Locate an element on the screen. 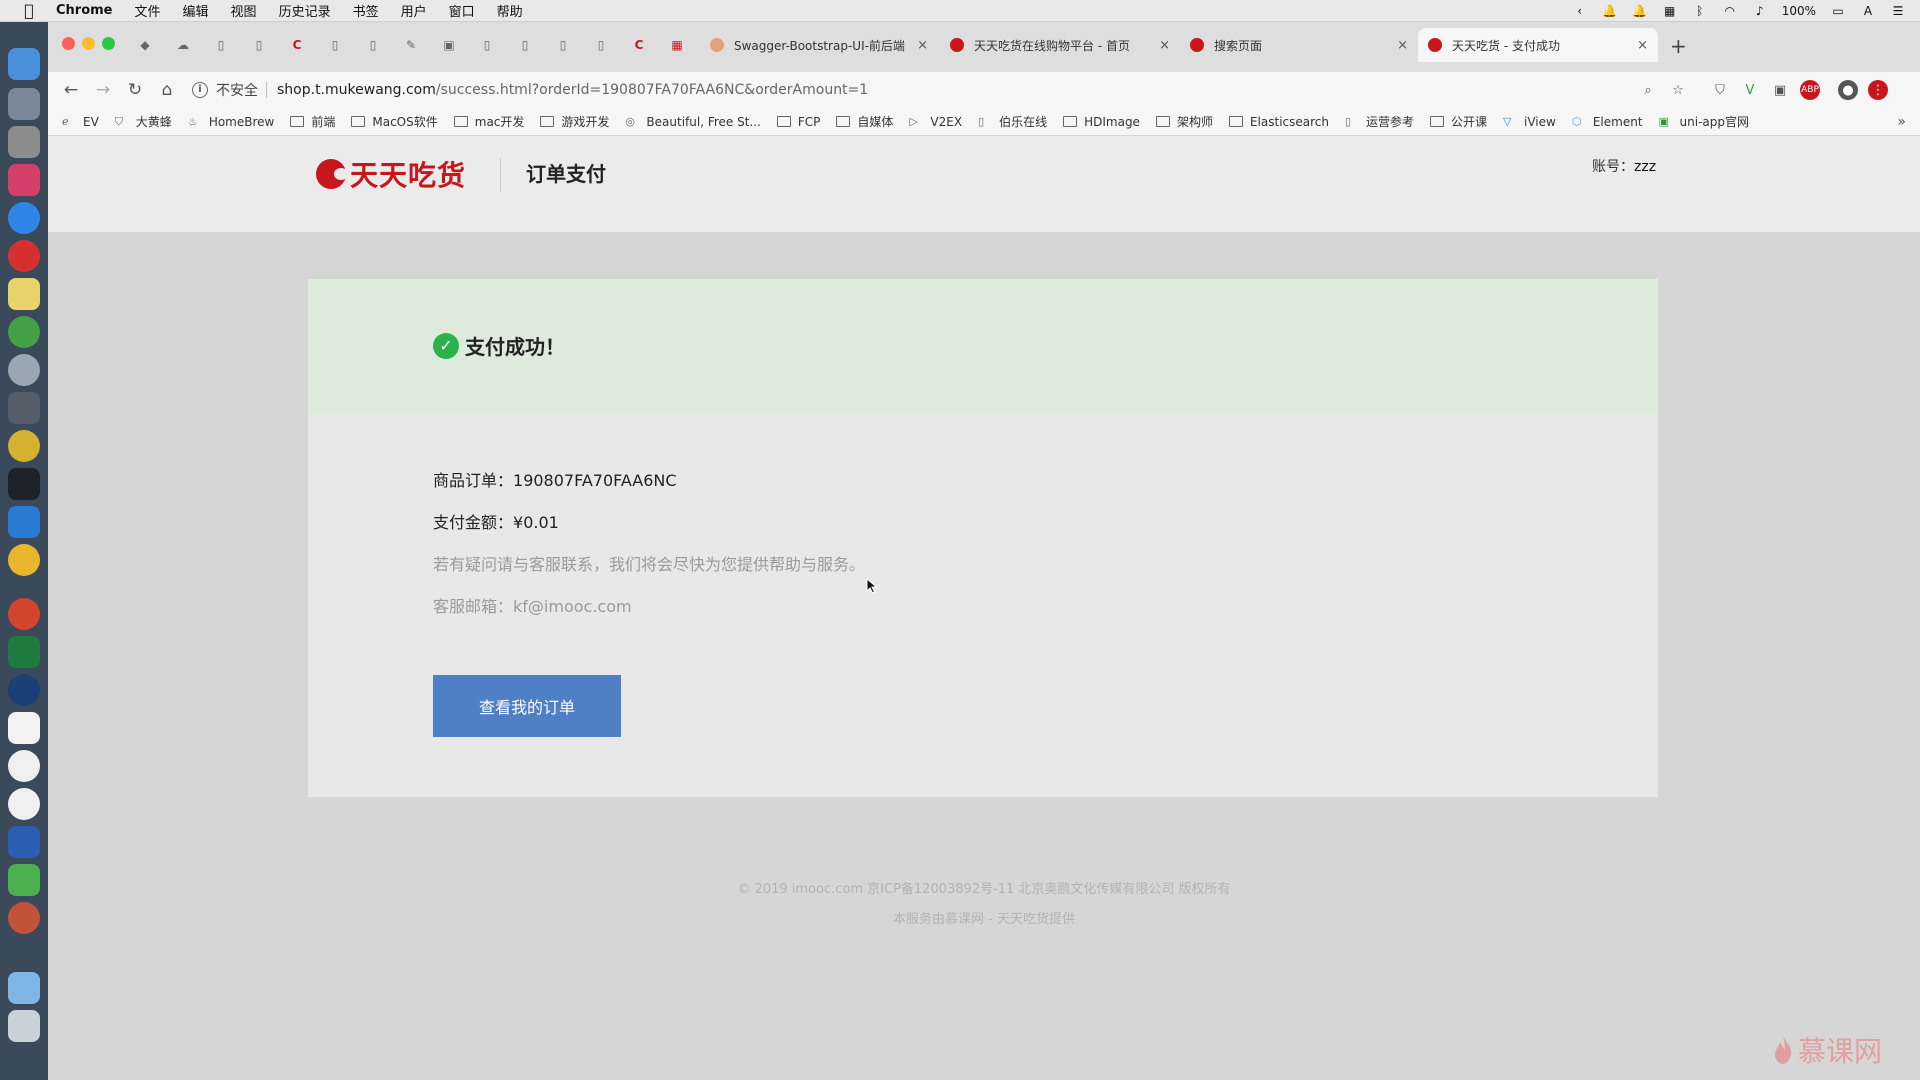 This screenshot has height=1080, width=1920. menu-help: 帮助 is located at coordinates (510, 10).